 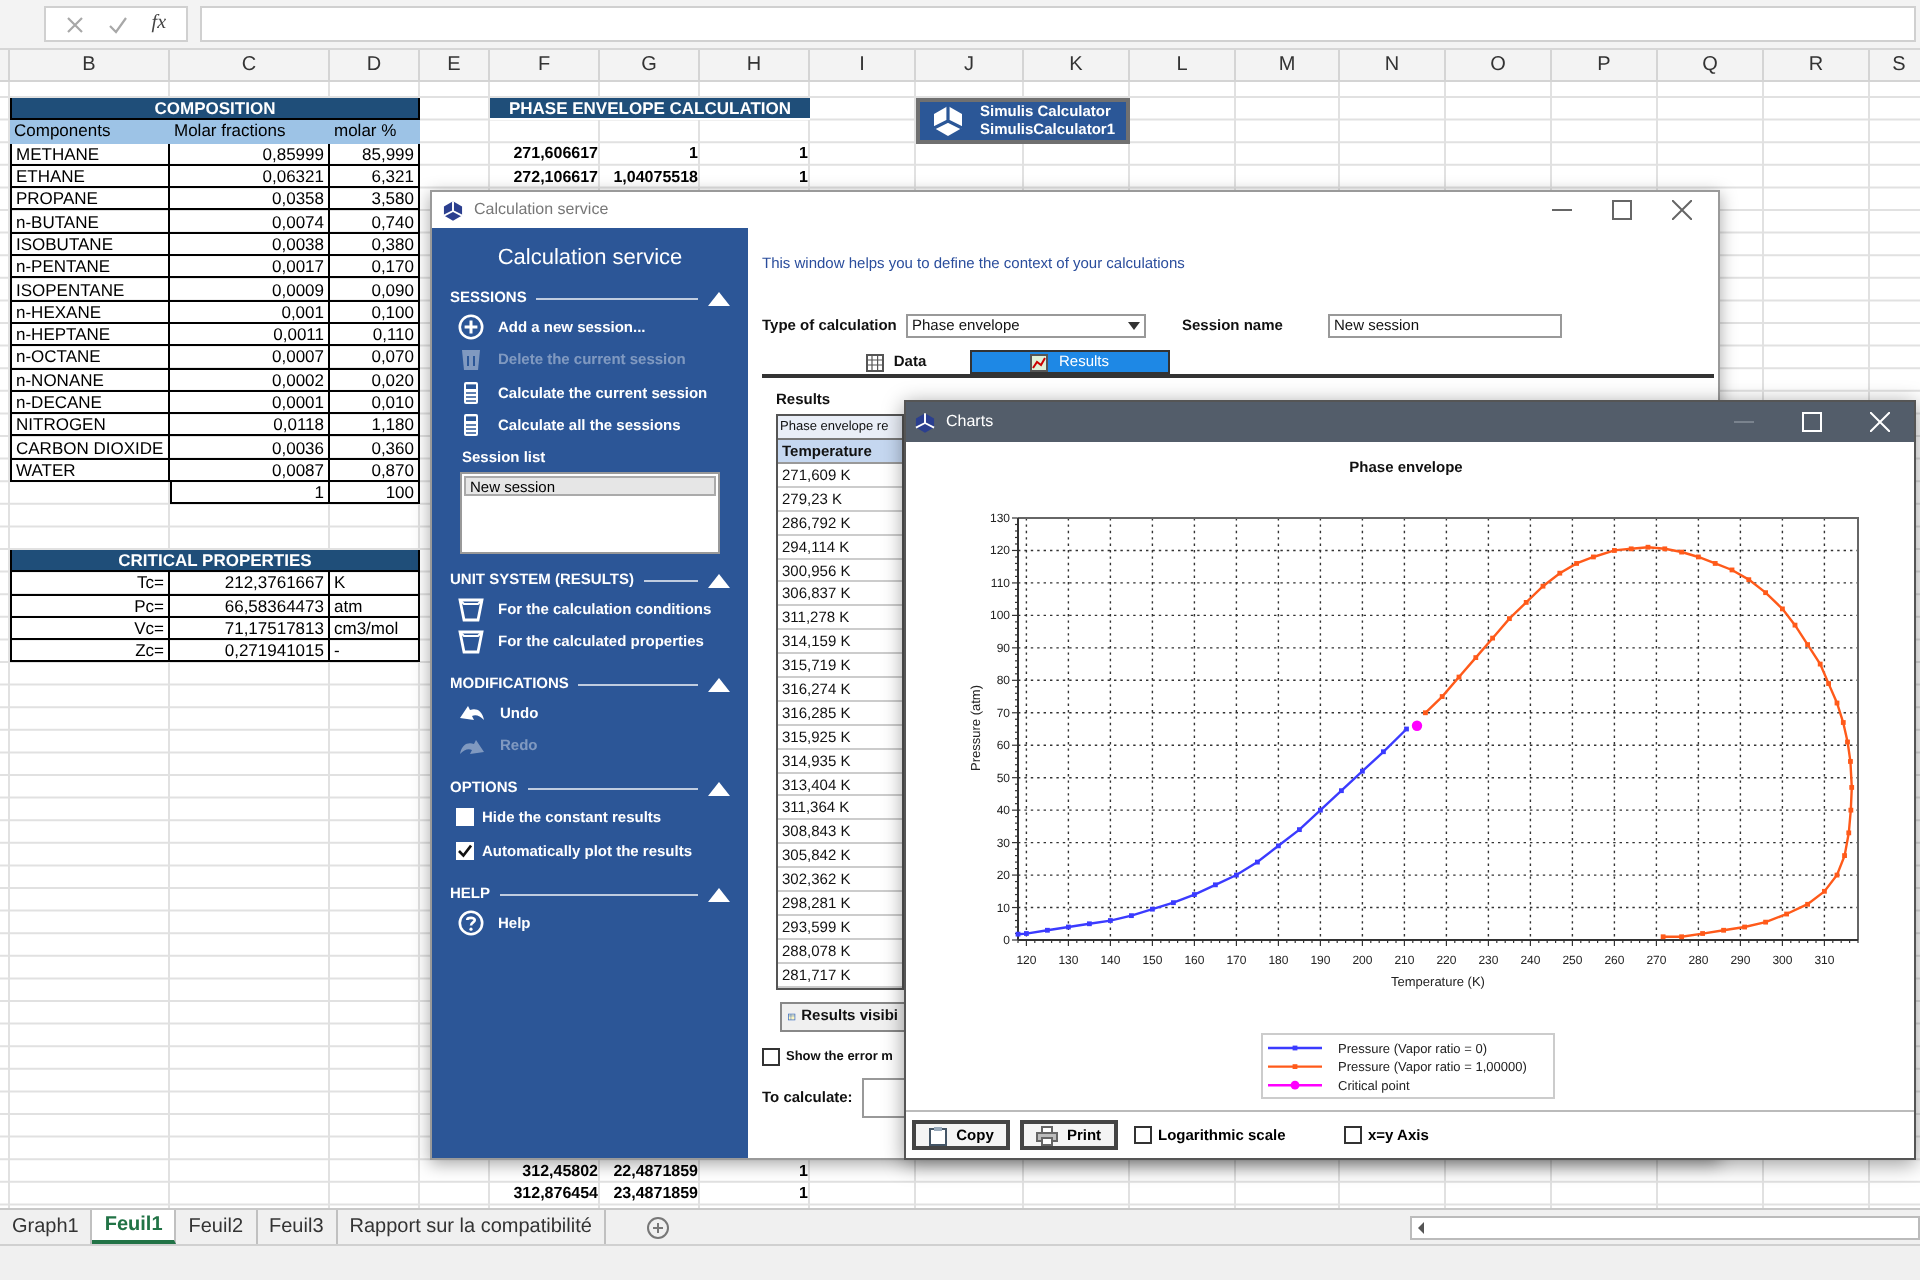 What do you see at coordinates (250, 606) in the screenshot?
I see `table-cell: 66,58364473` at bounding box center [250, 606].